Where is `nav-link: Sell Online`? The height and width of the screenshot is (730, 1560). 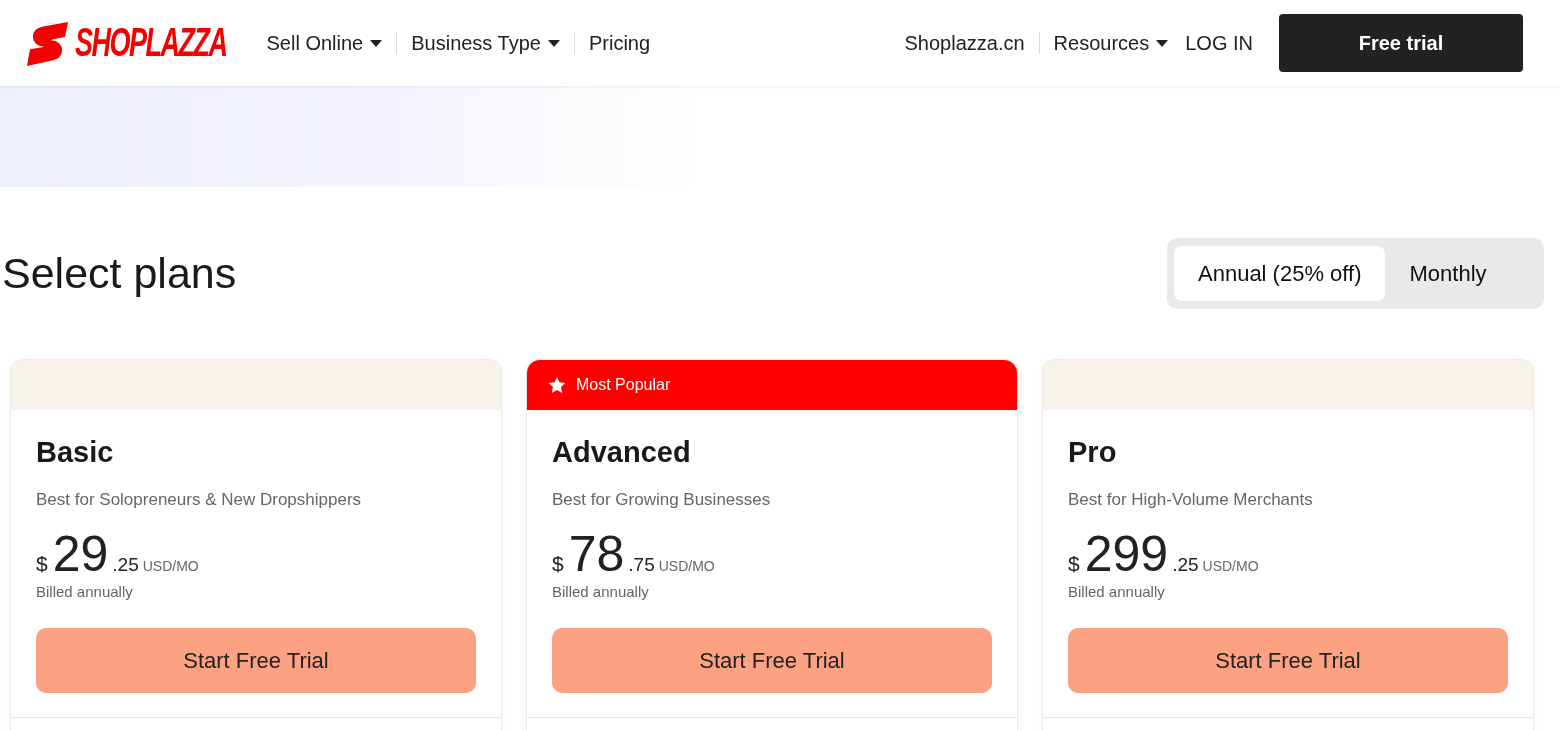
nav-link: Sell Online is located at coordinates (324, 43).